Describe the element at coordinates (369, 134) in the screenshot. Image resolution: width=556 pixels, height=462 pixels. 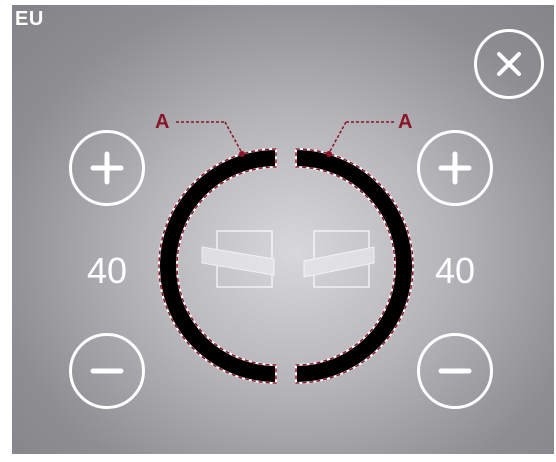
I see `right-callout: A` at that location.